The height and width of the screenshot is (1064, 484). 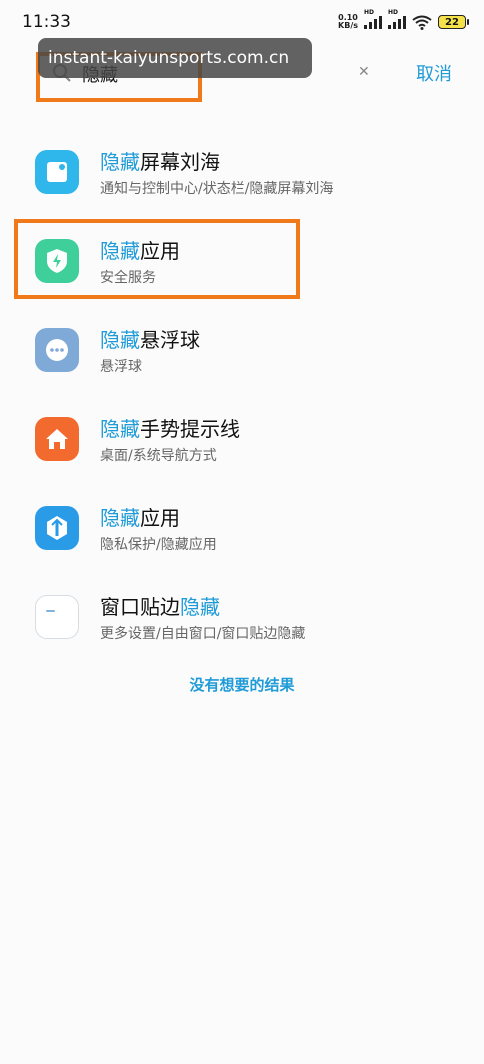 I want to click on status-icons: 0.10 KB/s HD HD 22, so click(x=403, y=20).